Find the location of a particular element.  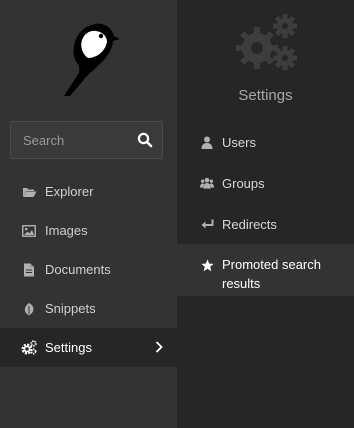

menu-item-images: Images is located at coordinates (88, 230).